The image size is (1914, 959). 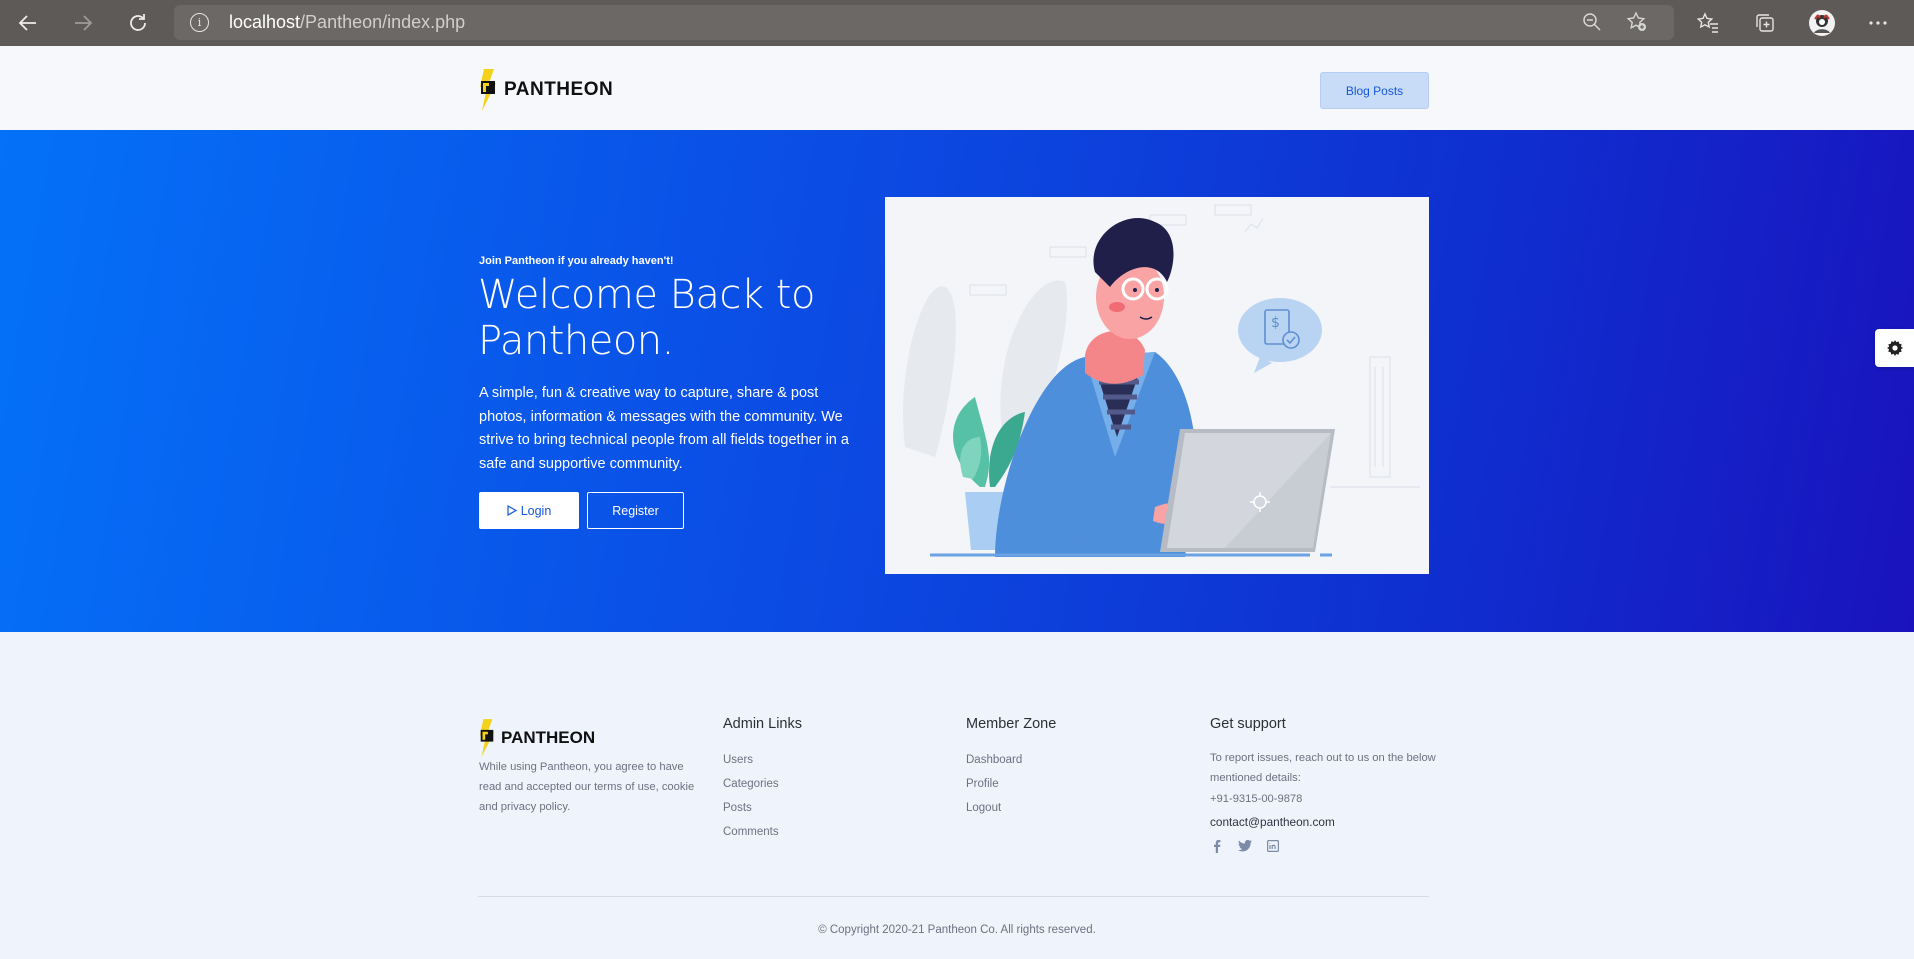 What do you see at coordinates (1325, 822) in the screenshot?
I see `support-email-link: contact@pantheon.com` at bounding box center [1325, 822].